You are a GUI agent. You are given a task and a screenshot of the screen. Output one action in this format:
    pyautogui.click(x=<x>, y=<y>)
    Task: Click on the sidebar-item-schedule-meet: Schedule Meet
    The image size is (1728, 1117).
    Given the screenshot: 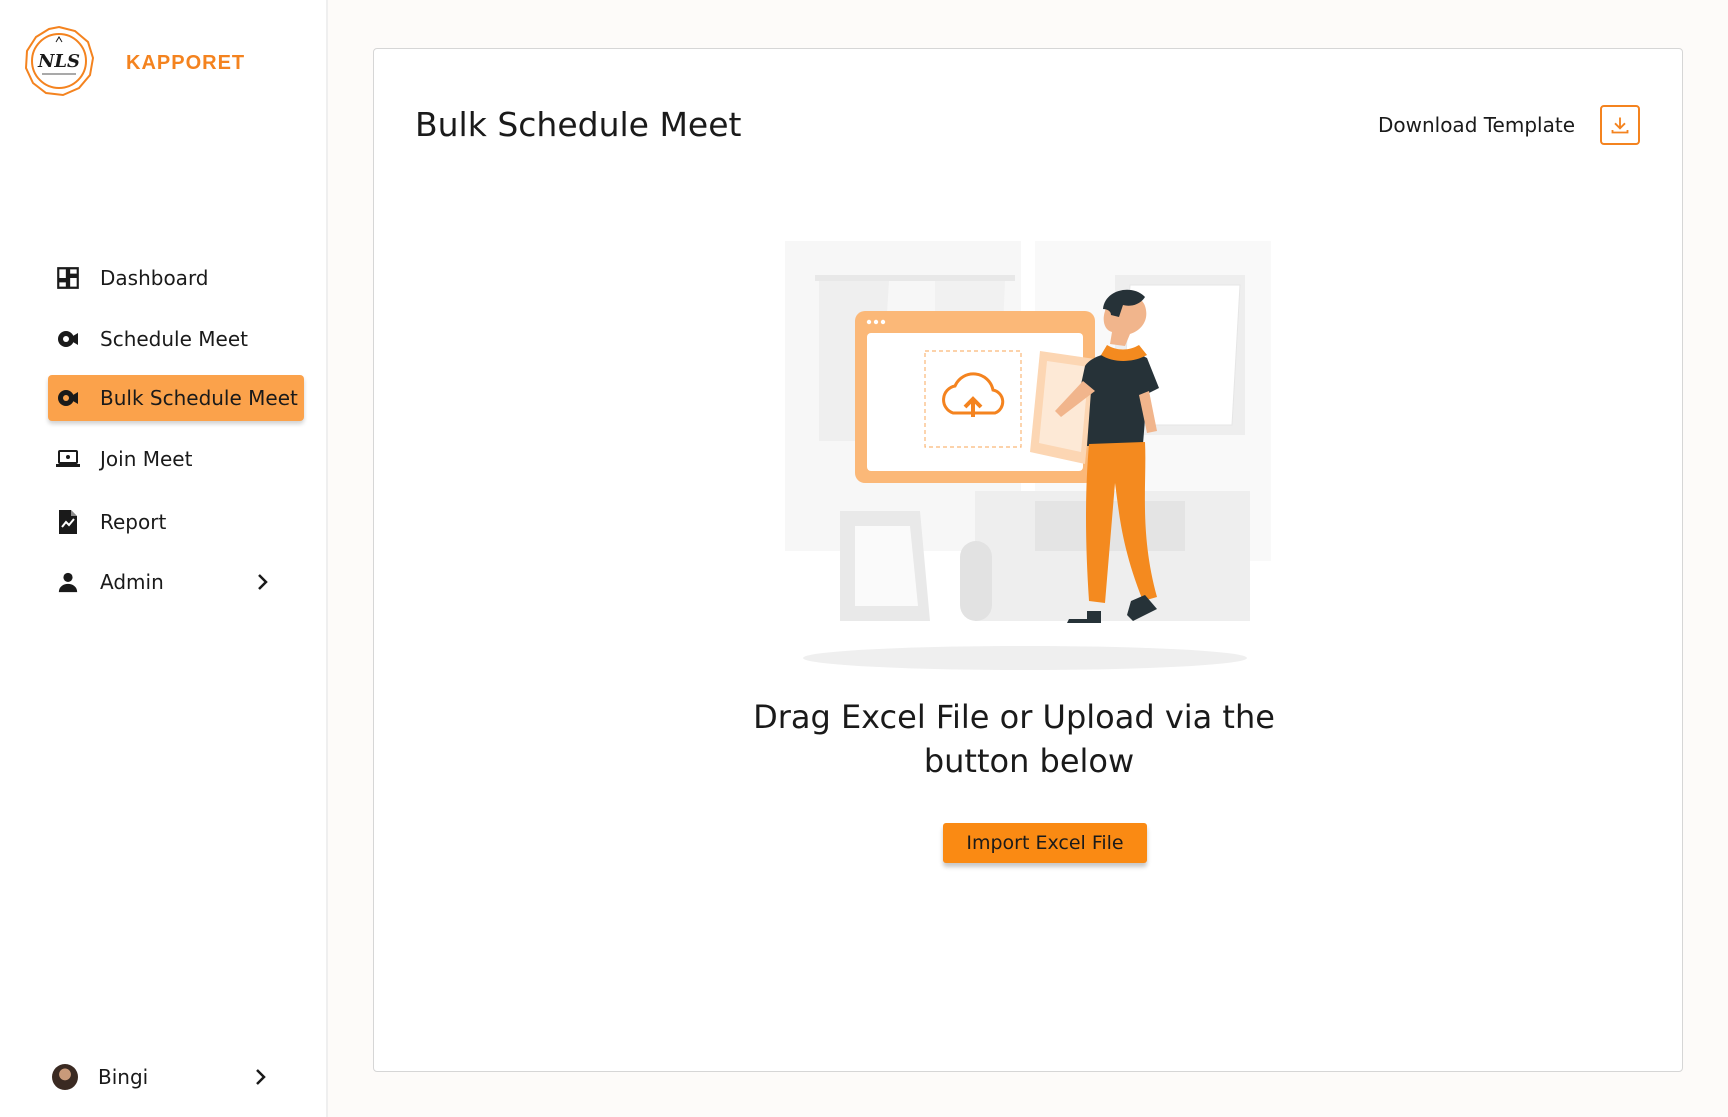 What is the action you would take?
    pyautogui.click(x=176, y=339)
    